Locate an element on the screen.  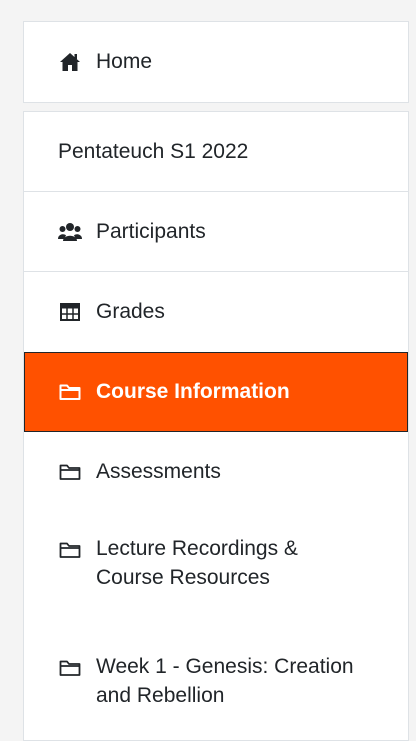
nav-item-lecture-recordings: Lecture Recordings & Course Resources is located at coordinates (216, 571).